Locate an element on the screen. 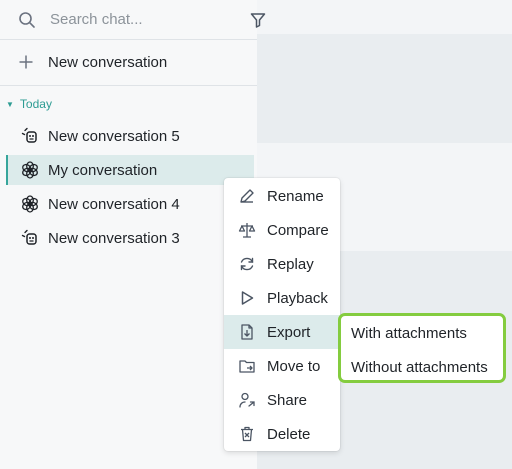 This screenshot has height=469, width=512. search-input is located at coordinates (149, 19).